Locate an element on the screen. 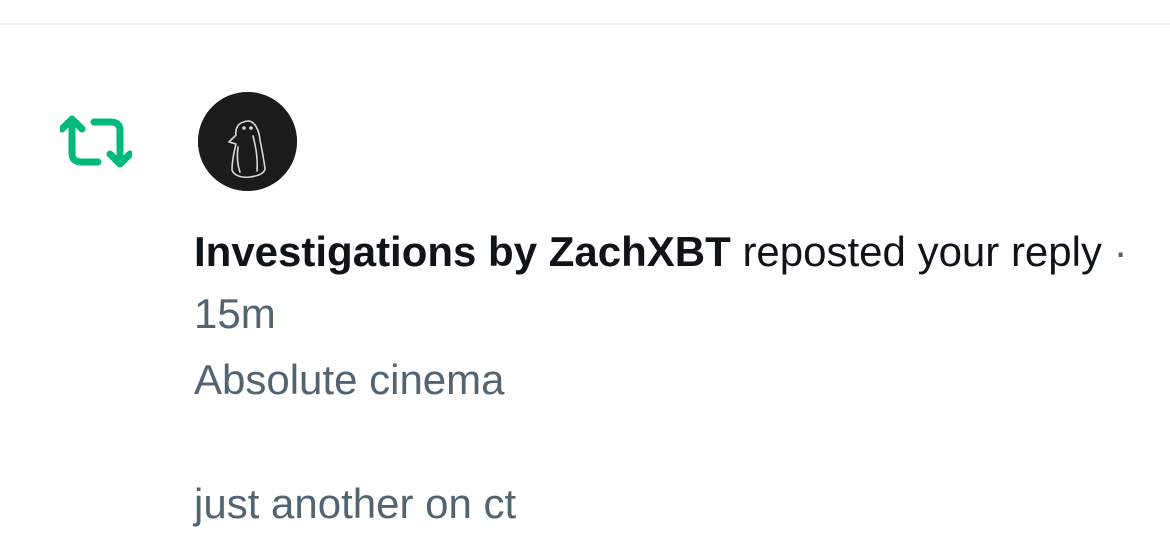 The image size is (1170, 535). actor-name: Investigations by ZachXBT is located at coordinates (462, 251).